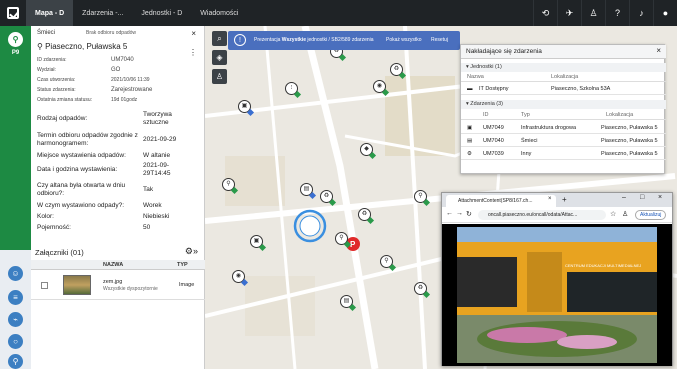 The width and height of the screenshot is (677, 369). Describe the element at coordinates (62, 118) in the screenshot. I see `form-label: Rodzaj odpadów:` at that location.